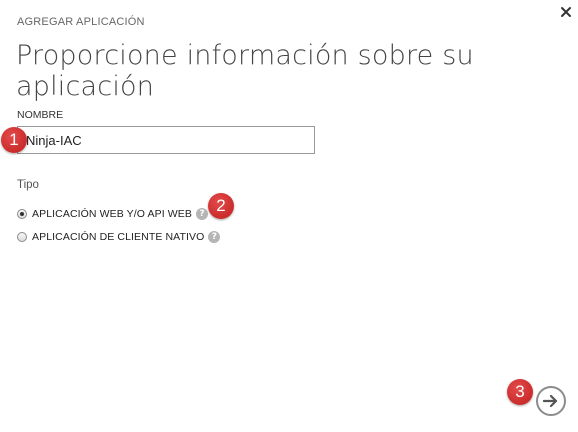  I want to click on type-label: Tipo, so click(28, 185).